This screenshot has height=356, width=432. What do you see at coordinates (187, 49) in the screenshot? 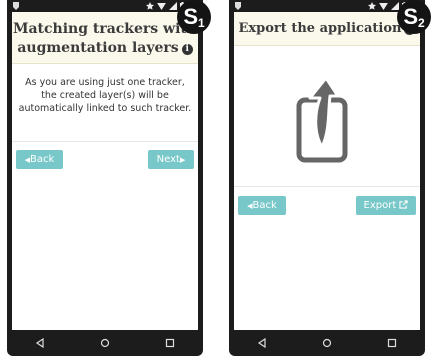
I see `info-icon: i` at bounding box center [187, 49].